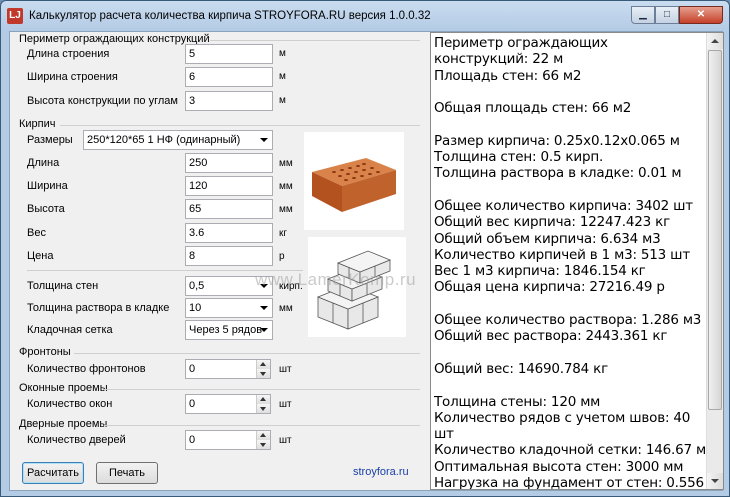 The image size is (730, 497). What do you see at coordinates (165, 270) in the screenshot?
I see `brick-inner-separator` at bounding box center [165, 270].